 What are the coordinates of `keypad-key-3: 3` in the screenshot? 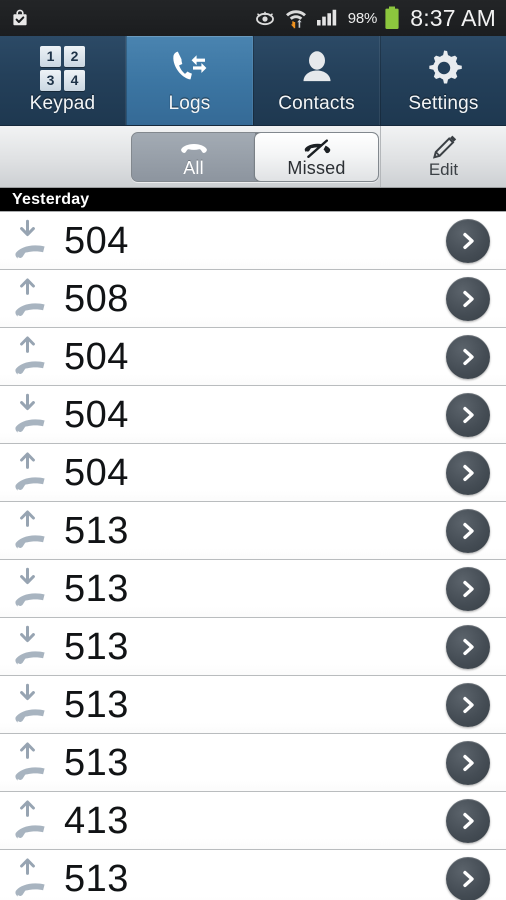 It's located at (50, 80).